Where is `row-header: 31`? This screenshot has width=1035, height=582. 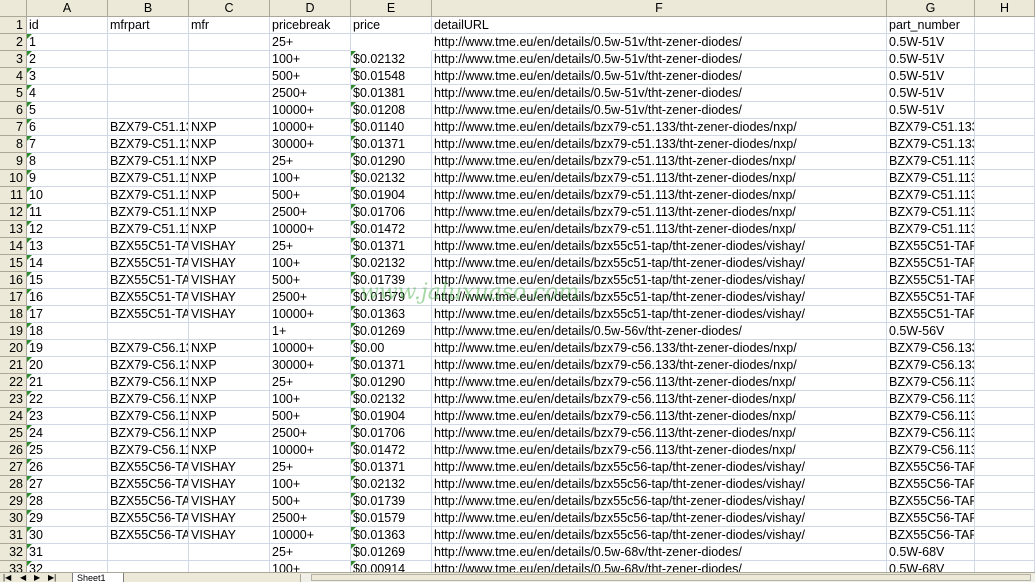 row-header: 31 is located at coordinates (13, 535).